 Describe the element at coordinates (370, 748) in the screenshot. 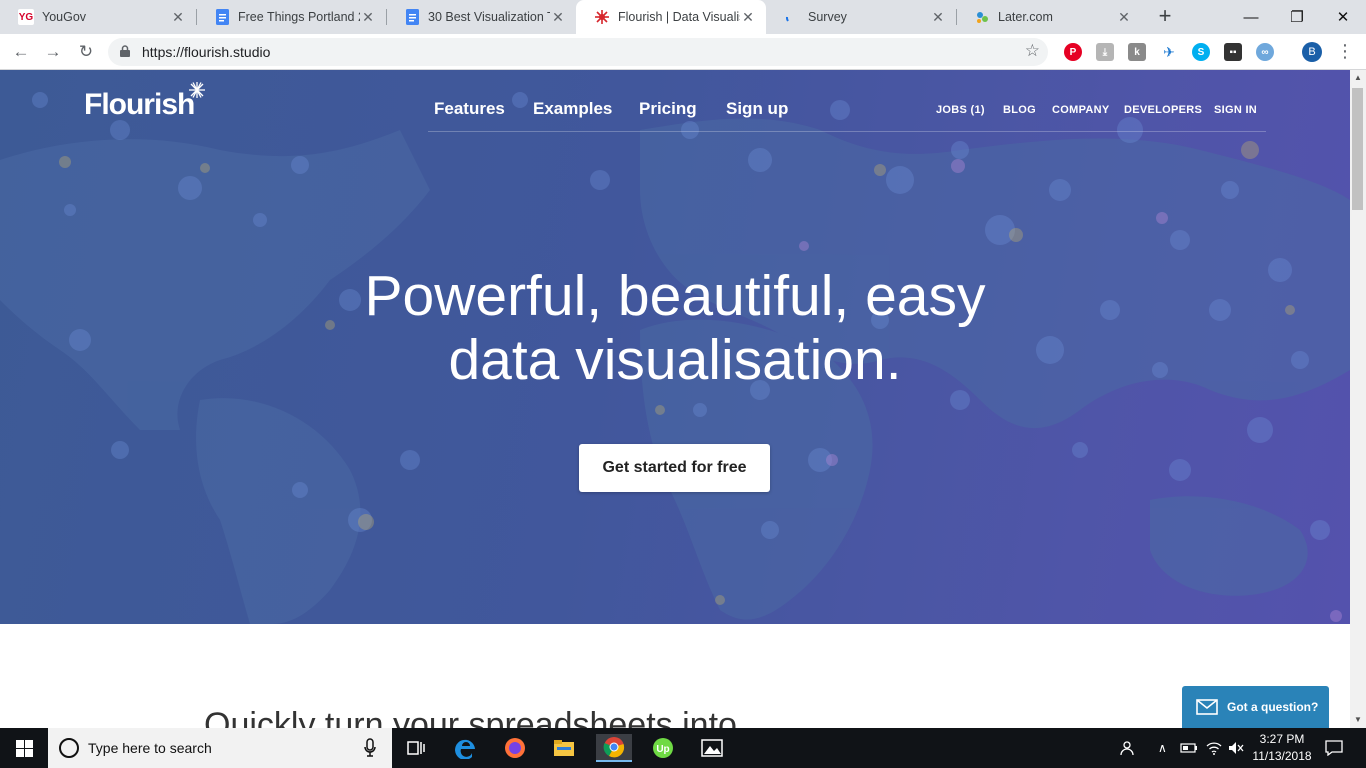

I see `microphone-icon` at that location.